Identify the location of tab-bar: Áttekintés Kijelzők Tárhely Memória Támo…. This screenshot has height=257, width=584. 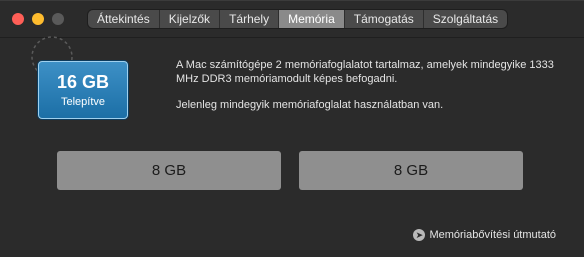
(298, 19).